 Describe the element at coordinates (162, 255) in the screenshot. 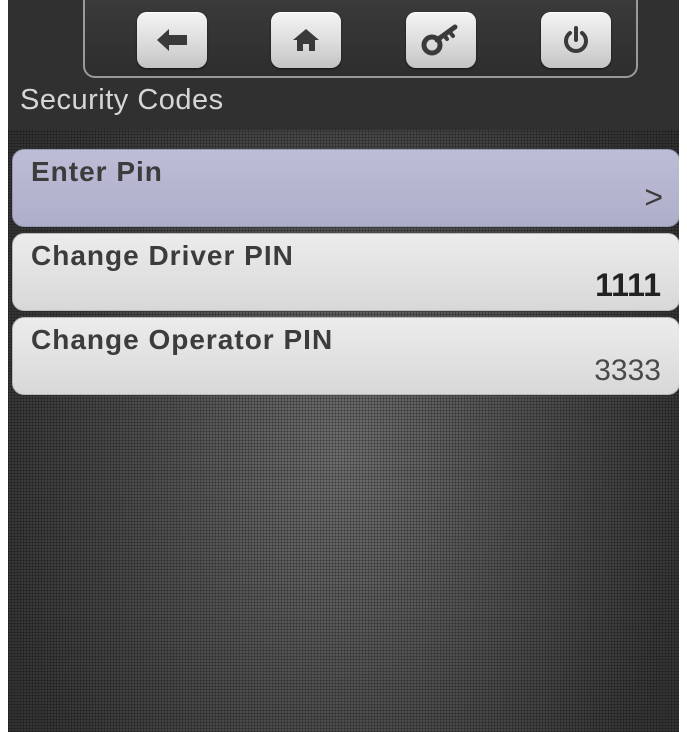

I see `menu-item-label: Change Driver PIN` at that location.